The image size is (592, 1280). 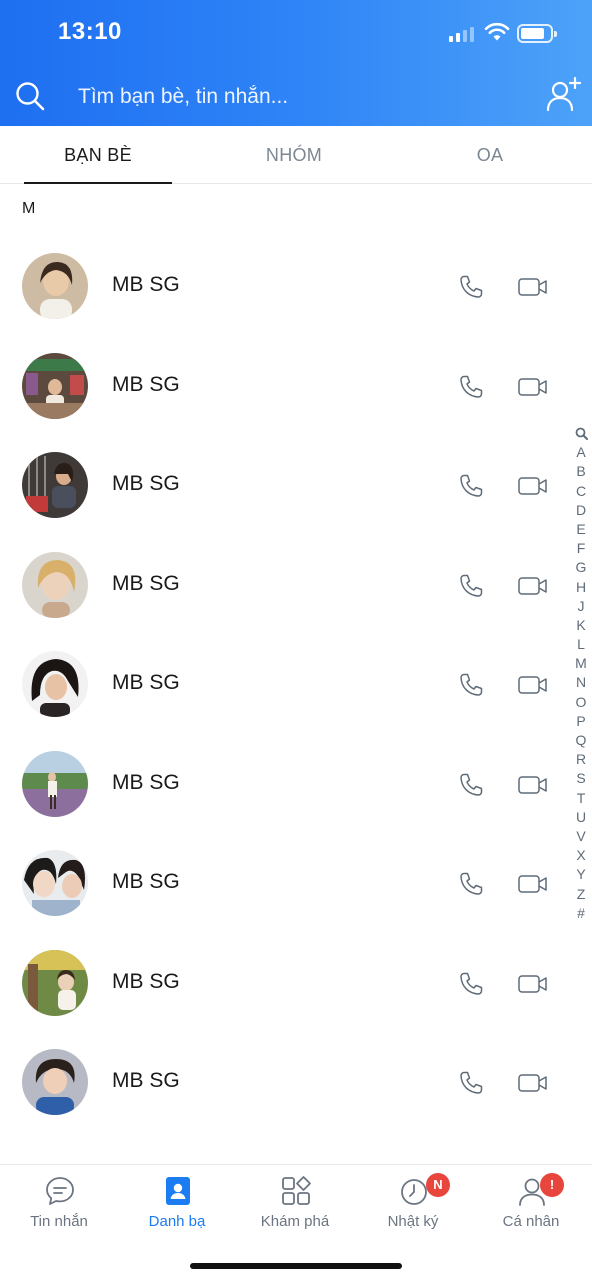 I want to click on active-tab-indicator, so click(x=98, y=183).